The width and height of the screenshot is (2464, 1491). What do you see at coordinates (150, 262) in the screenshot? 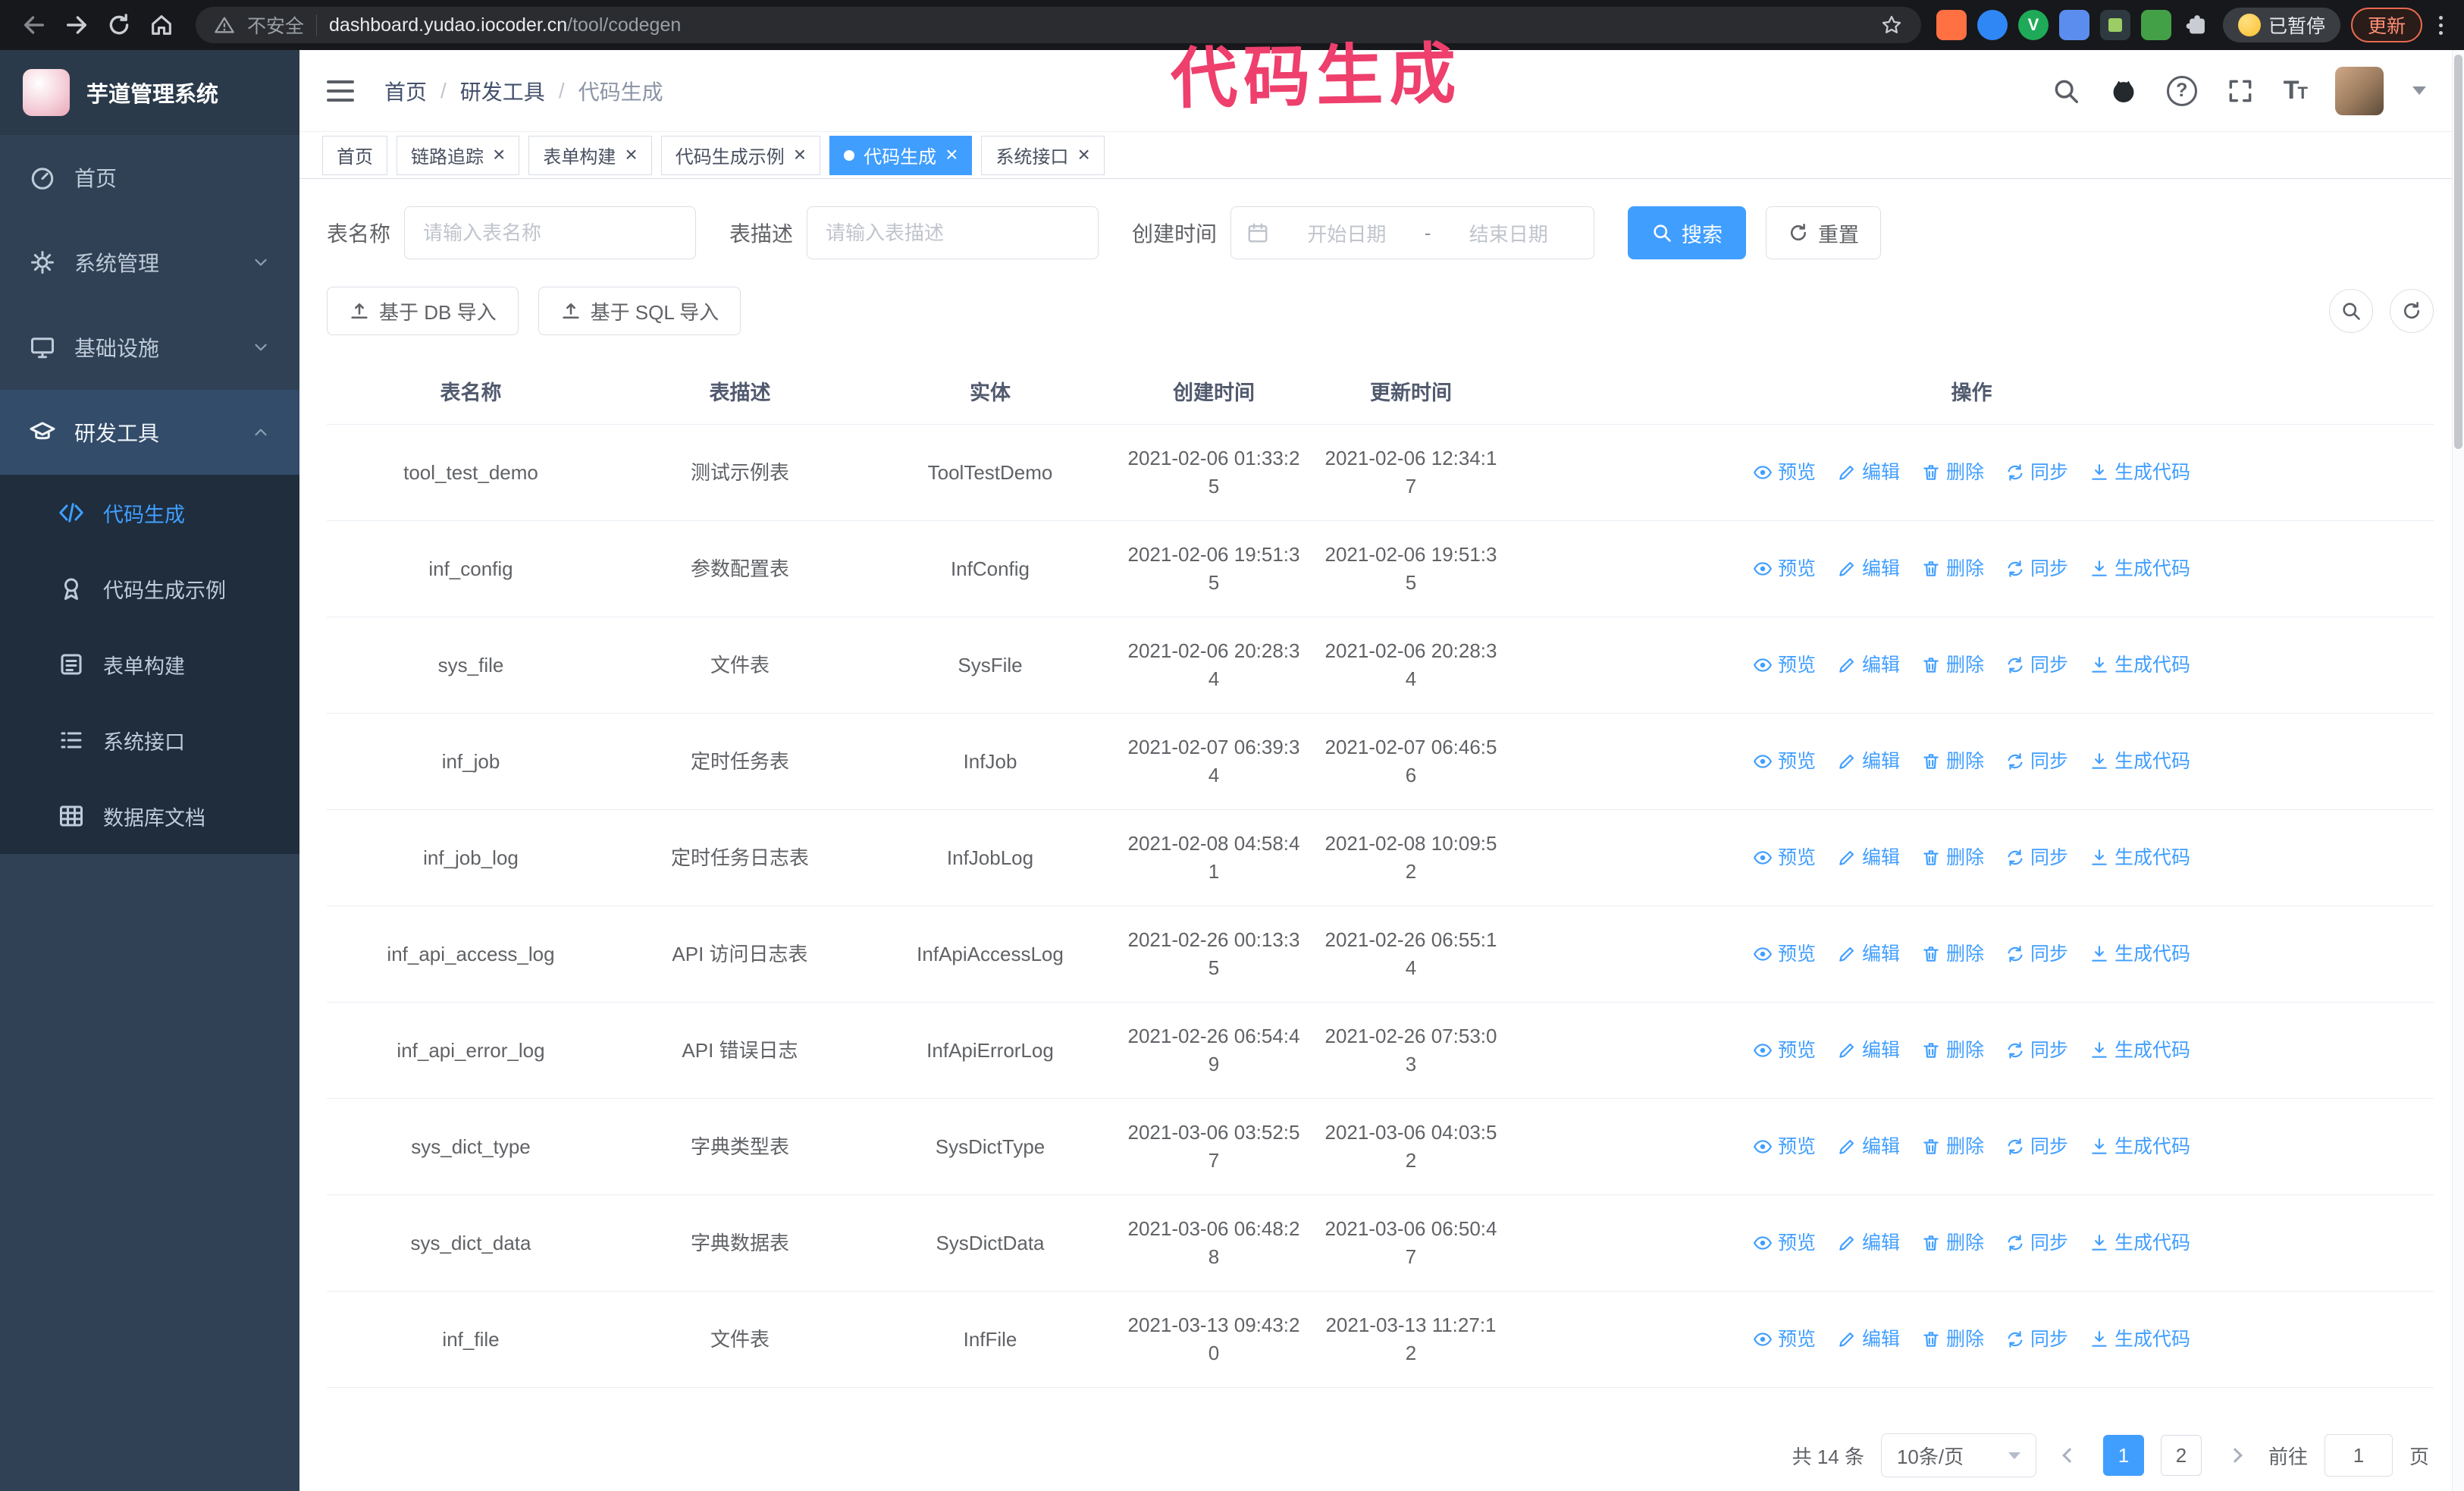
I see `sidebar-item-system: 系统管理` at bounding box center [150, 262].